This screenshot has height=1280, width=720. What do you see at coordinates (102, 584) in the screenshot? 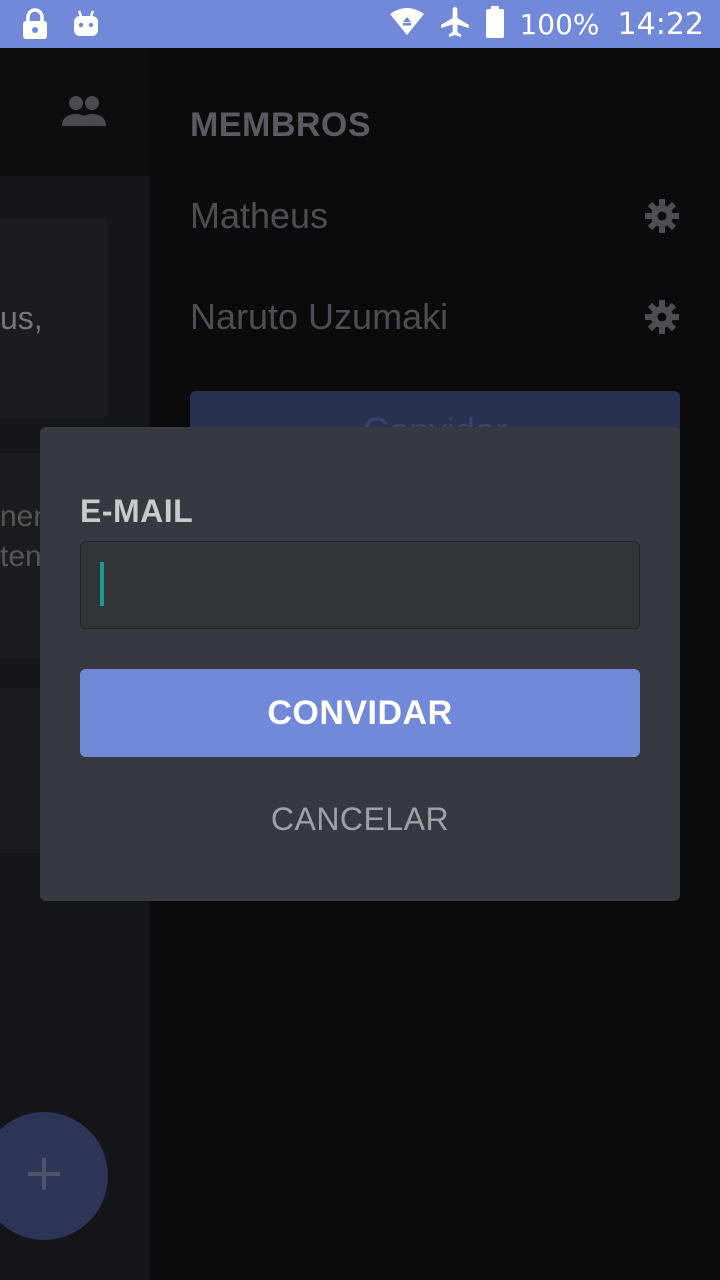
I see `text-caret` at bounding box center [102, 584].